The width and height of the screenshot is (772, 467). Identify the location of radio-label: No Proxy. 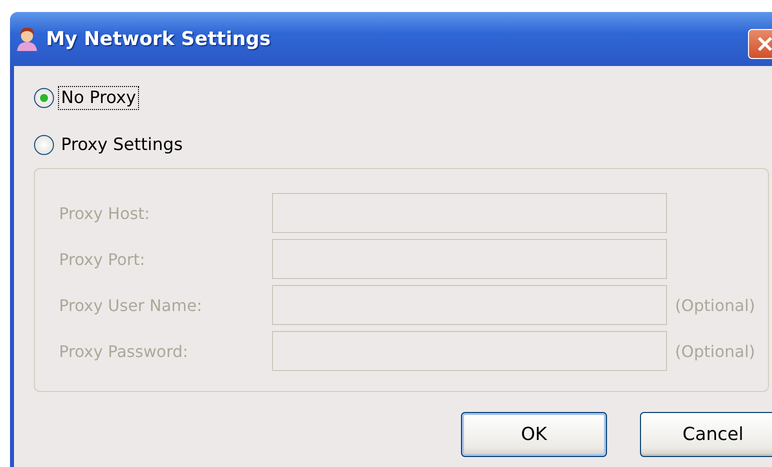
(99, 98).